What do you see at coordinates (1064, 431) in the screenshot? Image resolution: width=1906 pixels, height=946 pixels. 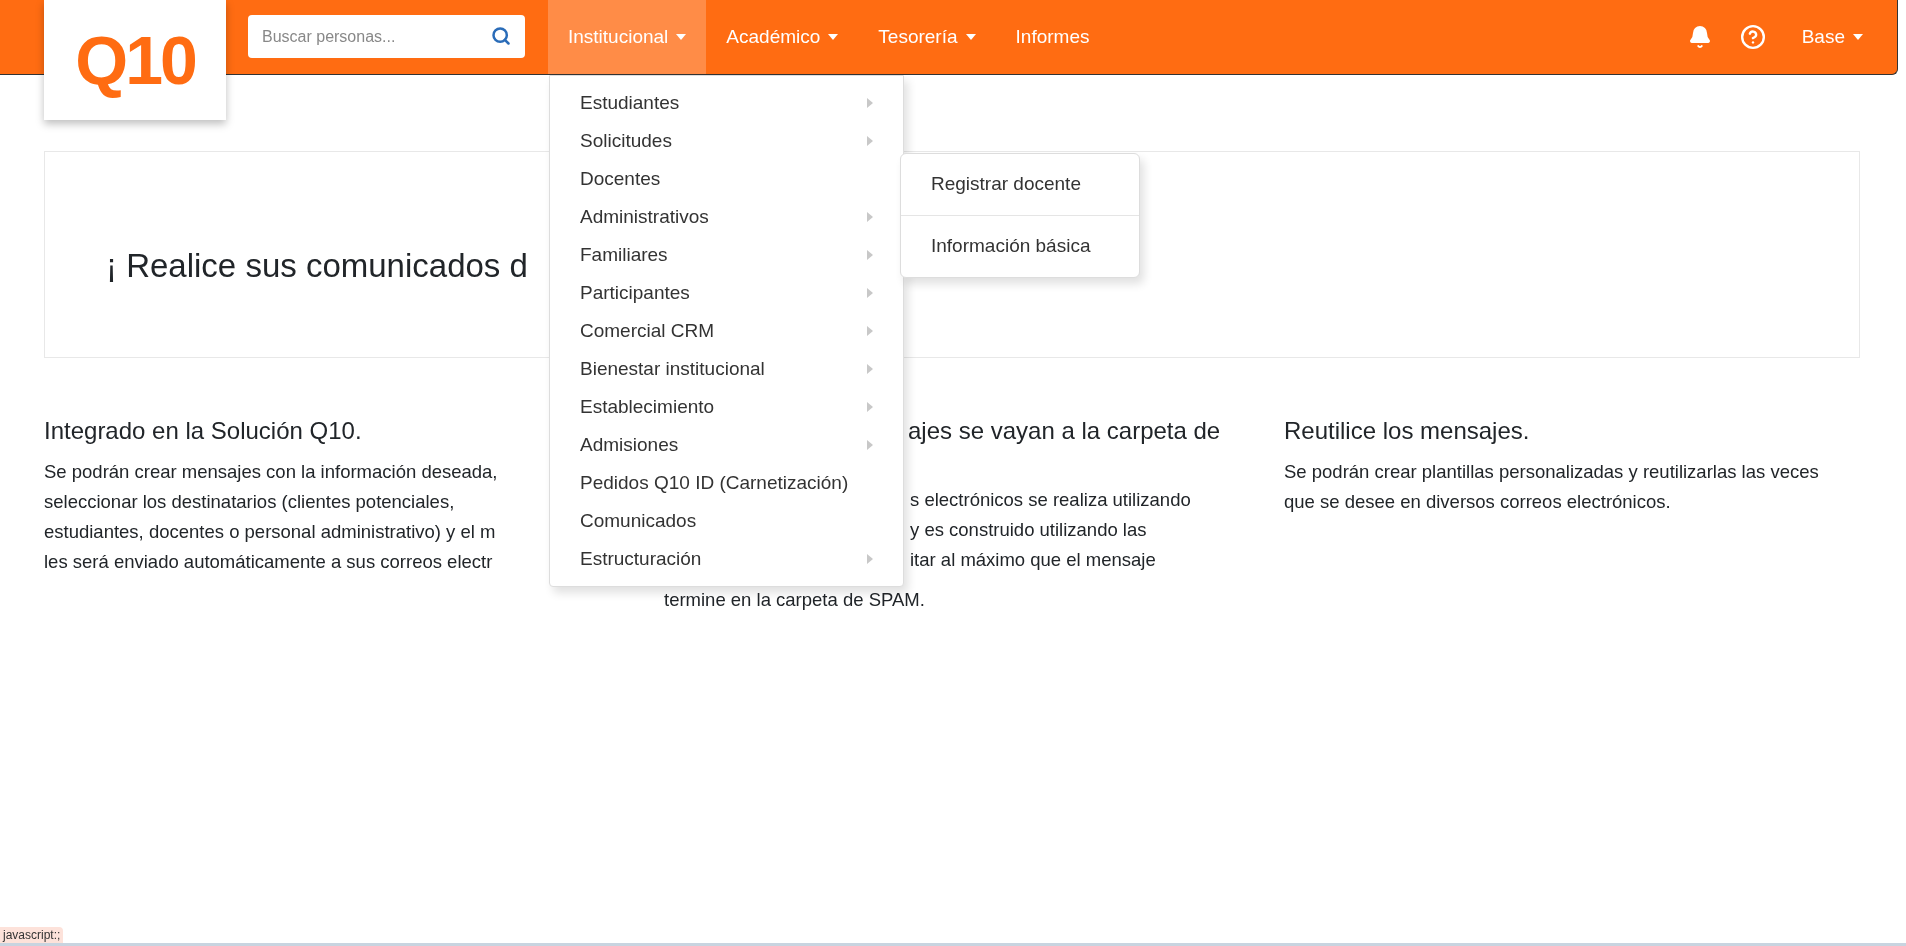 I see `feature-heading: ajes se vayan a la carpeta de` at bounding box center [1064, 431].